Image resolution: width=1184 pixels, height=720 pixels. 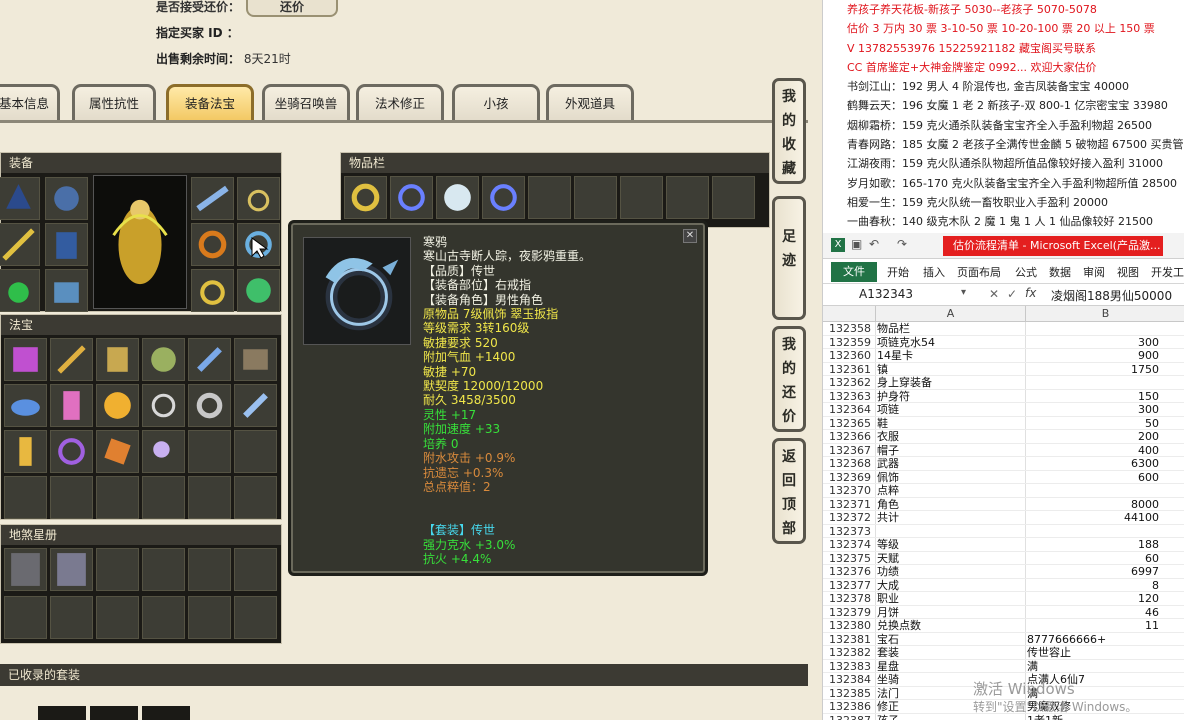 I want to click on row-number: 132386, so click(x=848, y=707).